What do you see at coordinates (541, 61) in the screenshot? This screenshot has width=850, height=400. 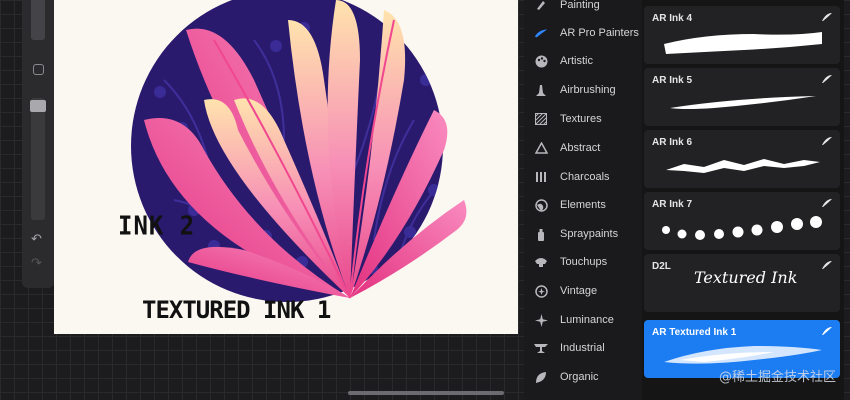 I see `artistic-palette-icon` at bounding box center [541, 61].